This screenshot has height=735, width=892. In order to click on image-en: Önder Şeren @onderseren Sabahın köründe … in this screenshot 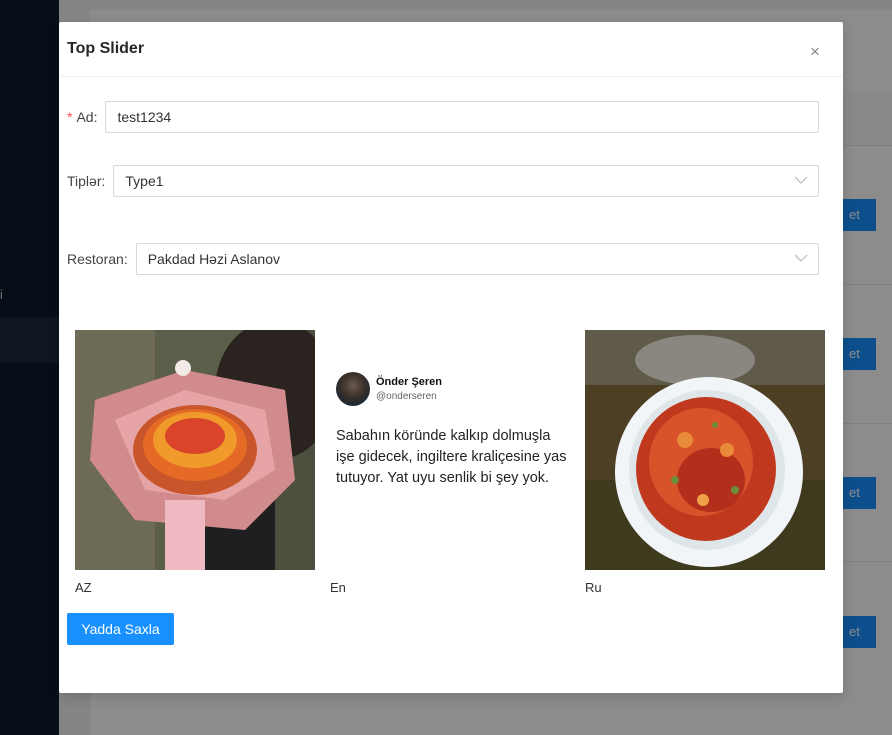, I will do `click(450, 462)`.